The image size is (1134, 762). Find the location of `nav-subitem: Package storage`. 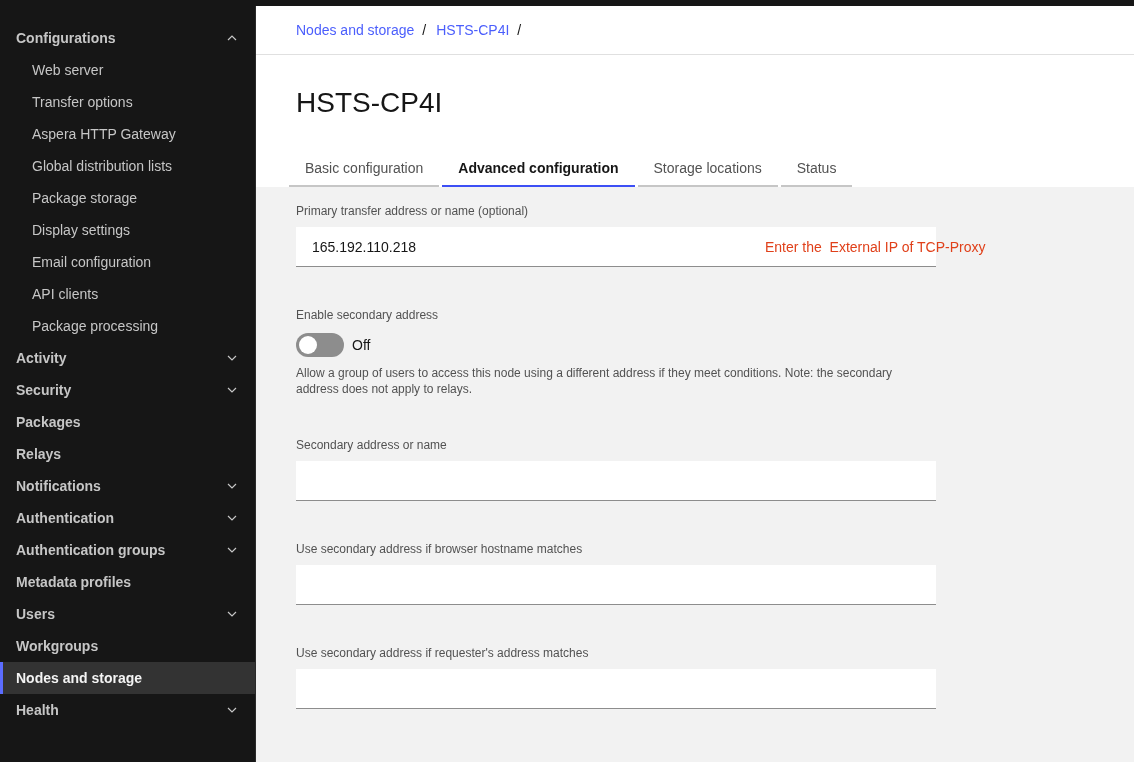

nav-subitem: Package storage is located at coordinates (127, 198).